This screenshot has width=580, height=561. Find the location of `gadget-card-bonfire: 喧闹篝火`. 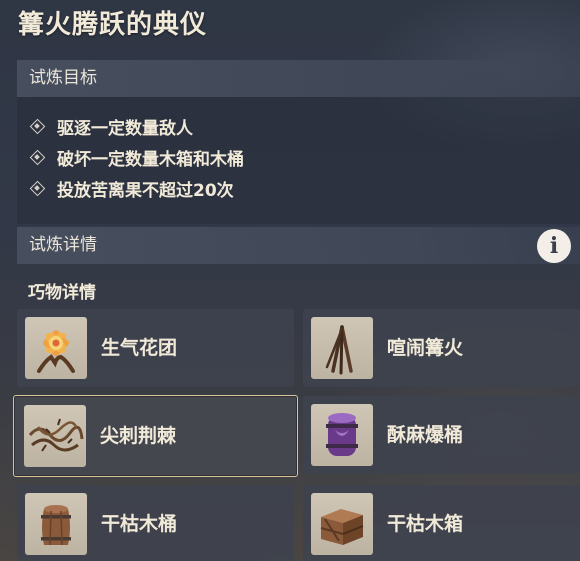

gadget-card-bonfire: 喧闹篝火 is located at coordinates (441, 348).